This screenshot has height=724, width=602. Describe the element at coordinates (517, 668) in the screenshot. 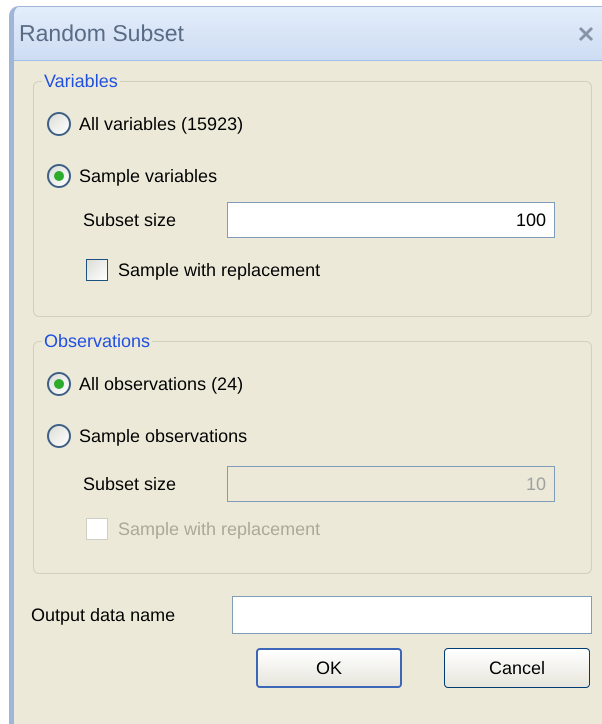

I see `cancel-button: Cancel` at that location.